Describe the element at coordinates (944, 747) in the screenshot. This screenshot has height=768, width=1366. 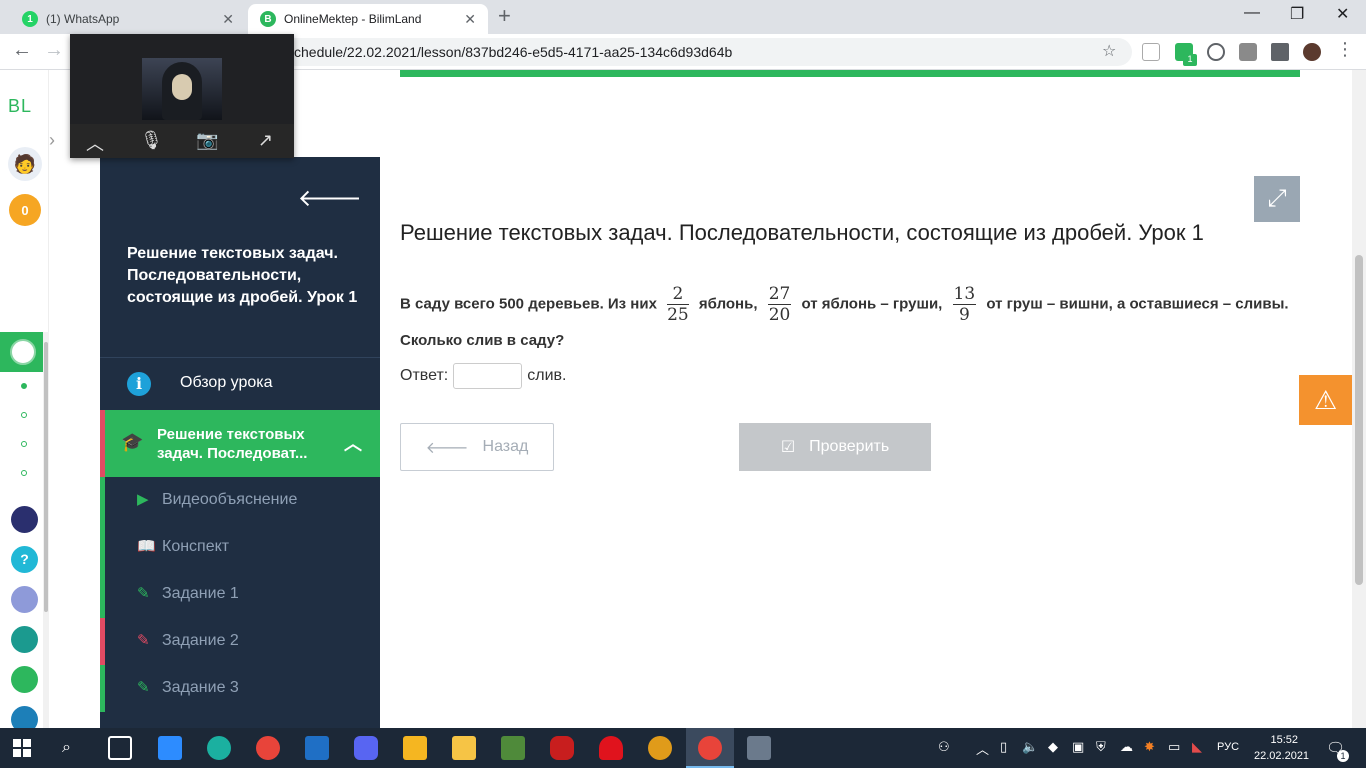
I see `people-icon: ⚇` at that location.